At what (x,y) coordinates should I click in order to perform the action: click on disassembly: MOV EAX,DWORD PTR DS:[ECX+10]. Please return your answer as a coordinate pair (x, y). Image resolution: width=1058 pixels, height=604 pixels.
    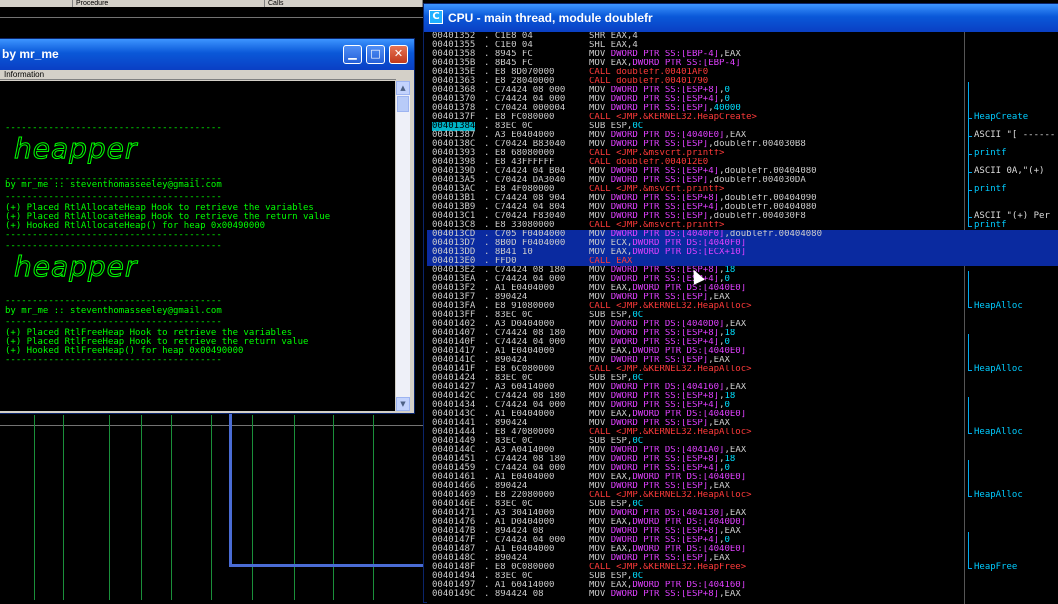
    Looking at the image, I should click on (776, 252).